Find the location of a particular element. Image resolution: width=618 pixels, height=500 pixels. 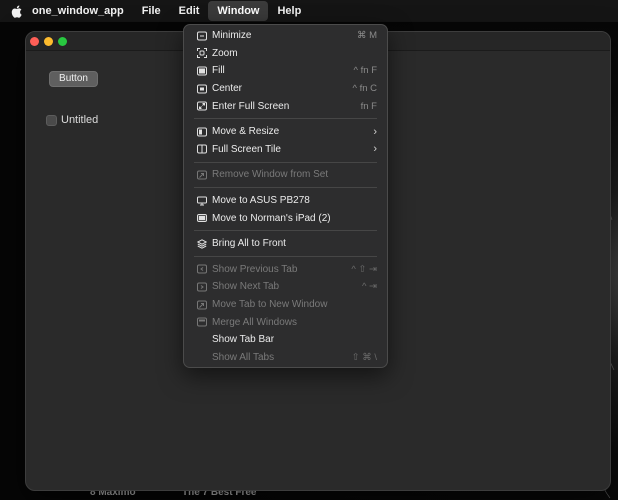

menu-item-shortcut: ⌘ M is located at coordinates (366, 36).